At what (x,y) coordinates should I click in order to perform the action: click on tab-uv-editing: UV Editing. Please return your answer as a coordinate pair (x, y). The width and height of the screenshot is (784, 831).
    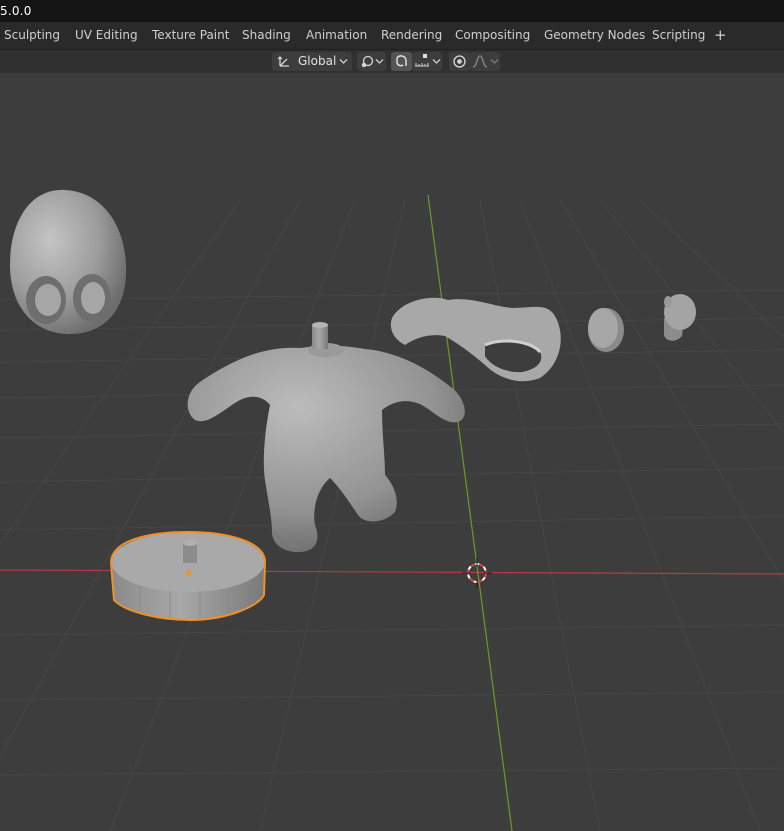
    Looking at the image, I should click on (106, 35).